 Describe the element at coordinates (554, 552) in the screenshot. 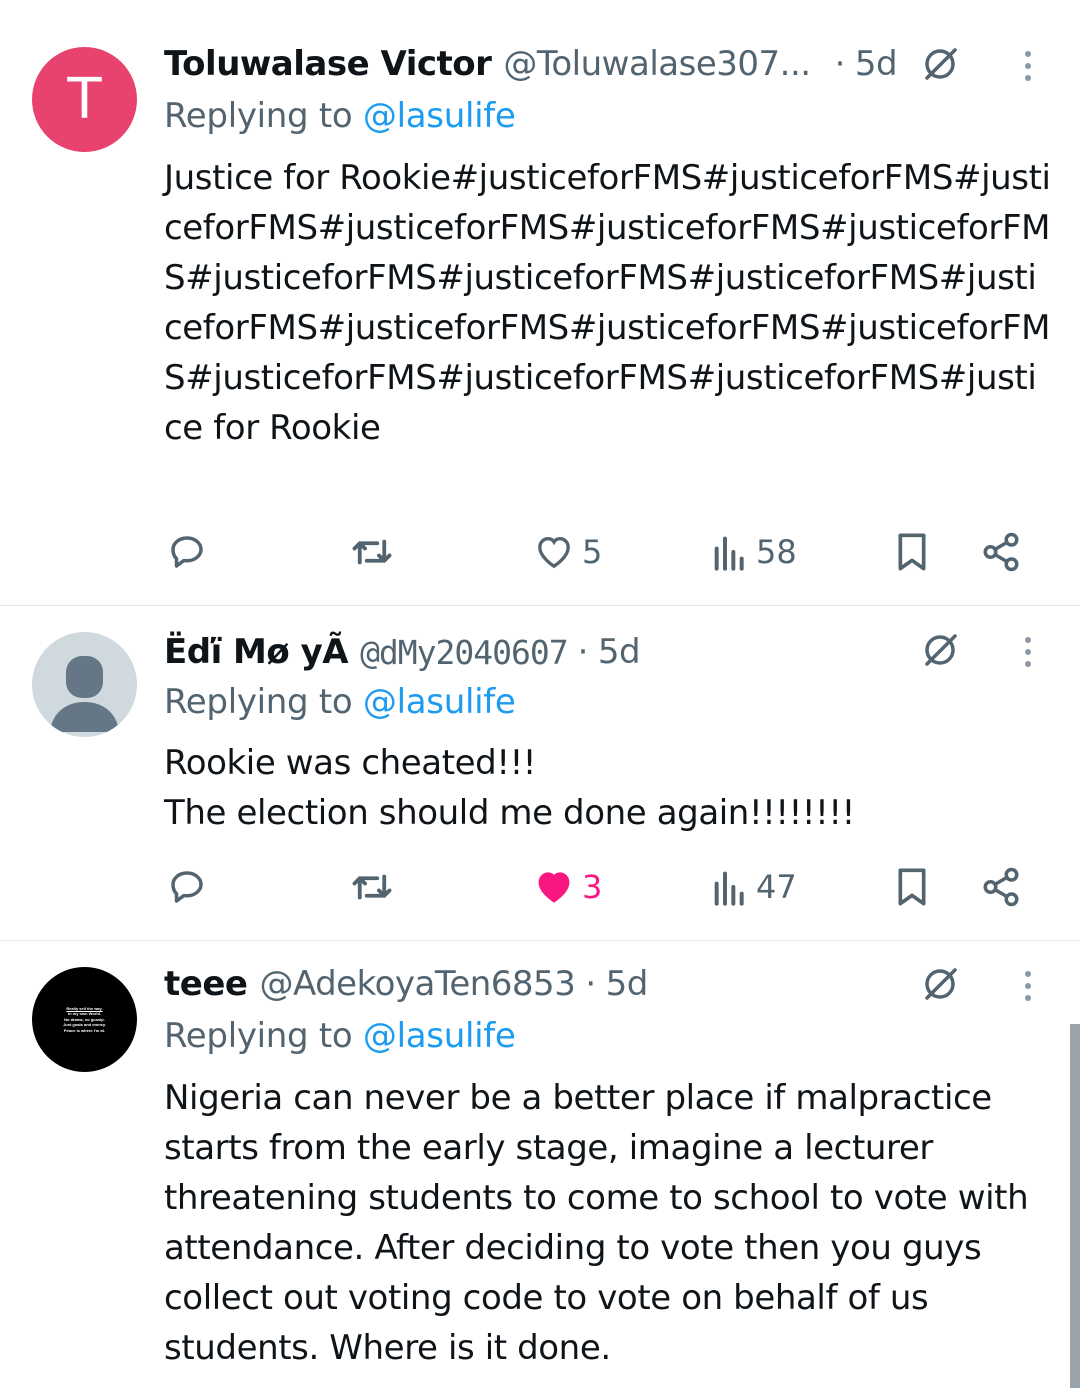

I see `like-icon` at that location.